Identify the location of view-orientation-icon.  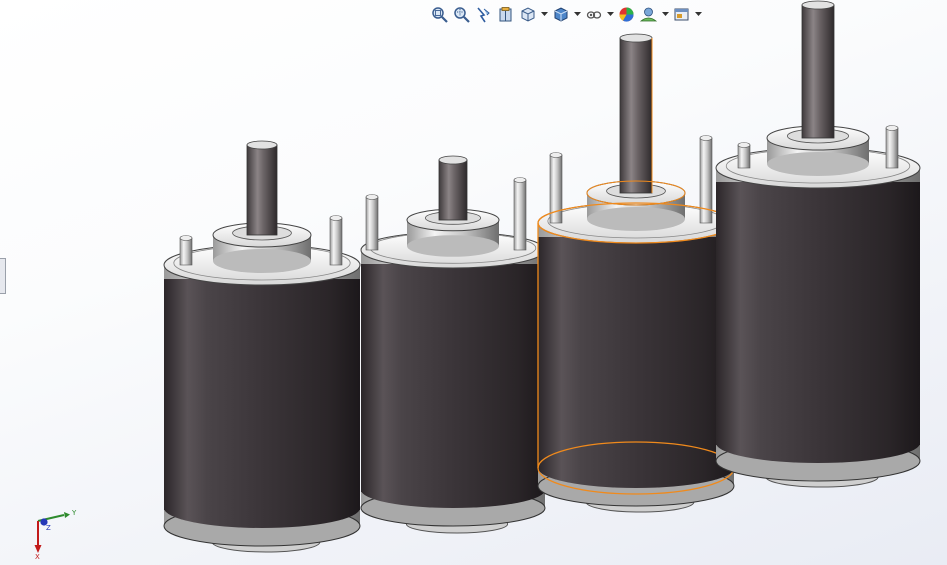
(527, 14).